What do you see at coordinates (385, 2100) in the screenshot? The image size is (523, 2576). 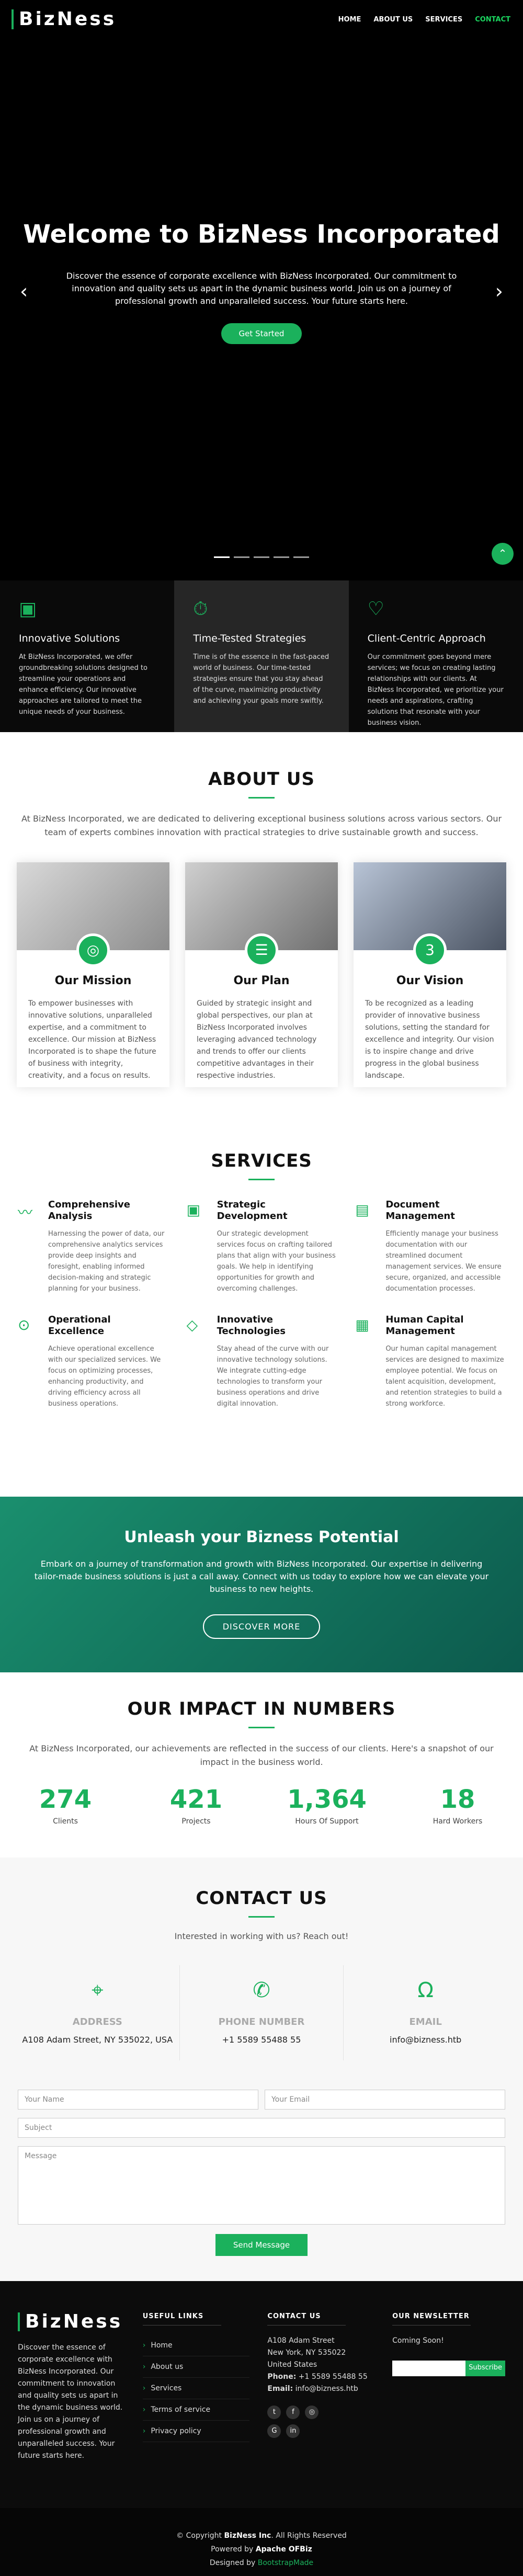 I see `email-input: Your Email` at bounding box center [385, 2100].